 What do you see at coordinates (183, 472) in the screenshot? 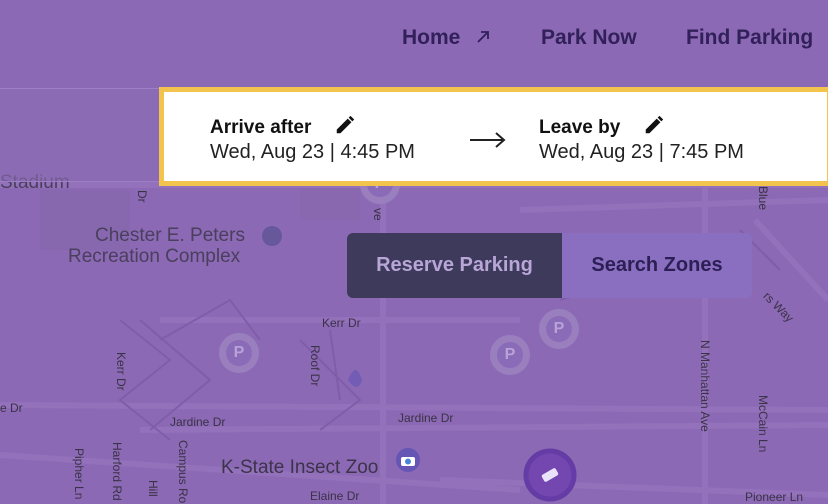
I see `map-label-campus: Campus Ro` at bounding box center [183, 472].